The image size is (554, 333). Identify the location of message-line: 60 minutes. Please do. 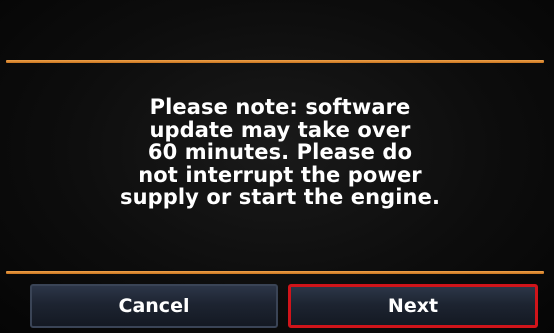
(280, 152).